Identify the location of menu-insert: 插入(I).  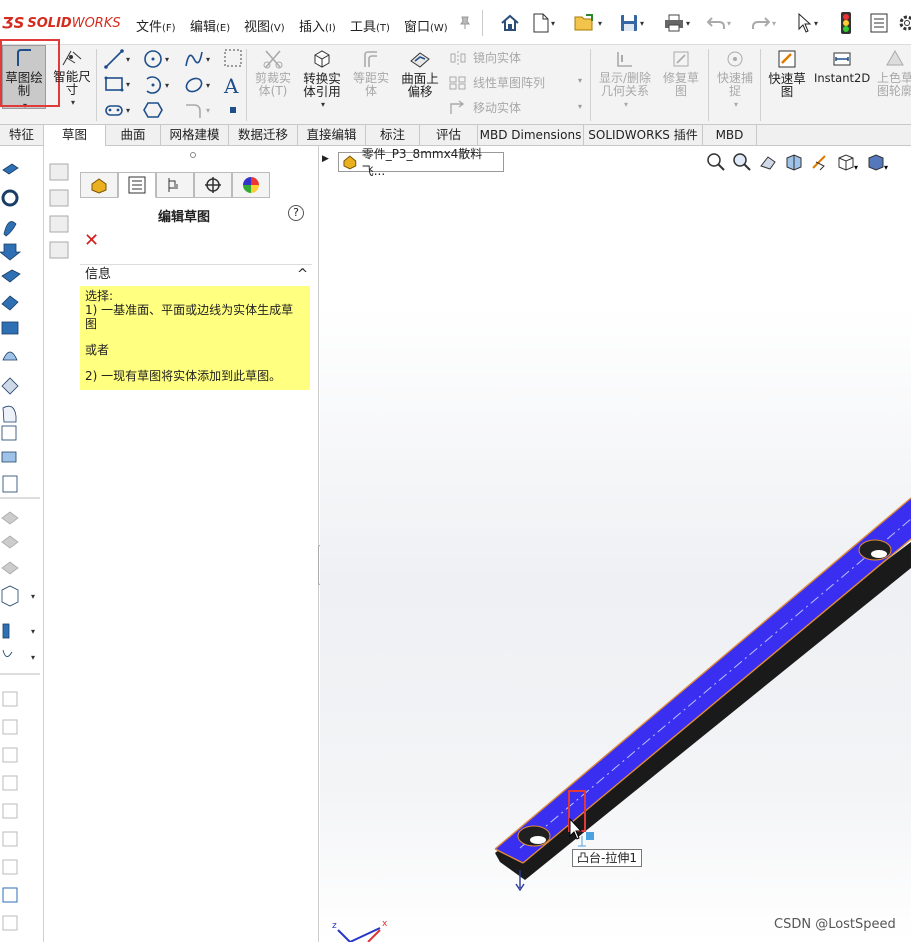
(317, 25).